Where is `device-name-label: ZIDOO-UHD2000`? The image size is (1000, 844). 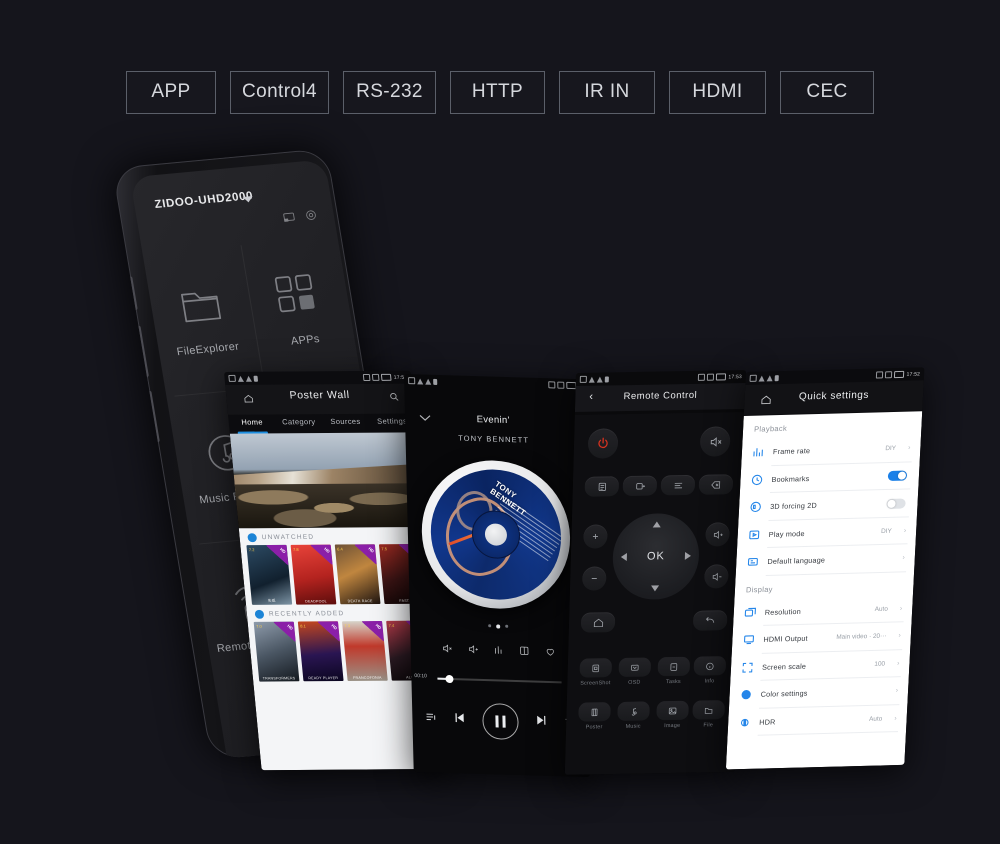
device-name-label: ZIDOO-UHD2000 is located at coordinates (204, 201).